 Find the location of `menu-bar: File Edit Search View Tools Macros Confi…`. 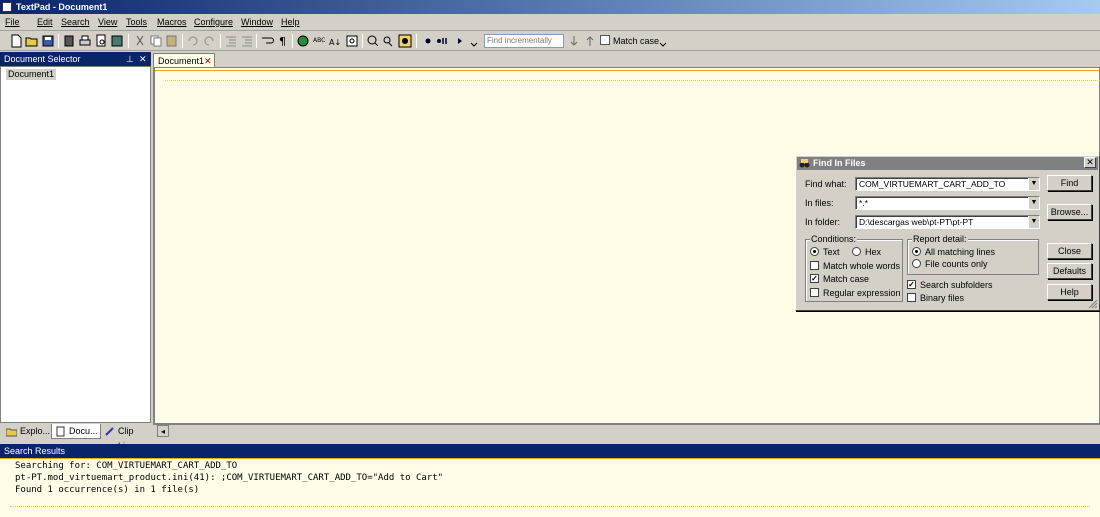

menu-bar: File Edit Search View Tools Macros Confi… is located at coordinates (550, 22).